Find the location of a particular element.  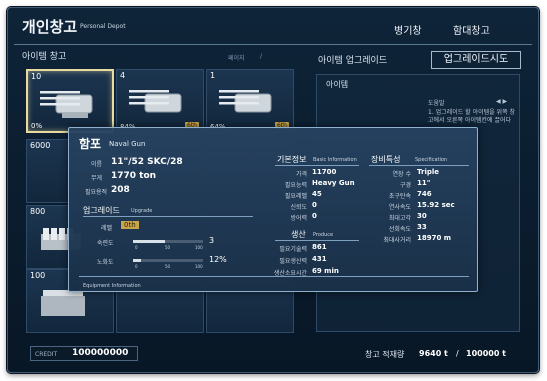

spec-row-label: 연사속도 is located at coordinates (399, 207).